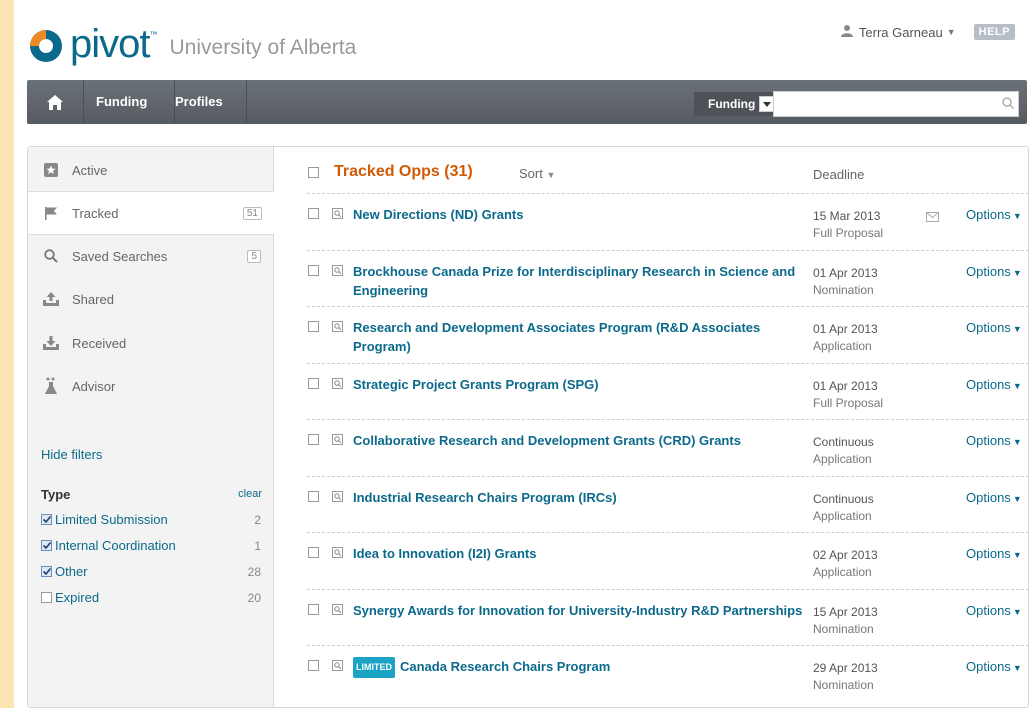  Describe the element at coordinates (151, 597) in the screenshot. I see `filter-expired: Expired 20` at that location.